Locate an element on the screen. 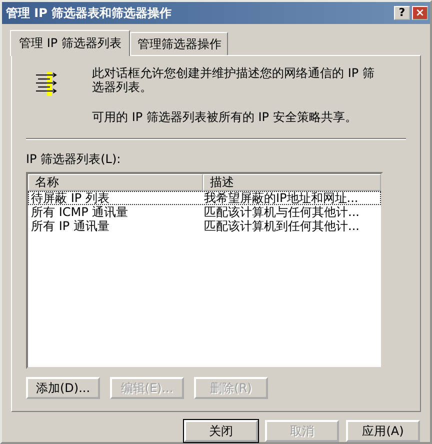 The image size is (432, 444). filter-icon is located at coordinates (47, 84).